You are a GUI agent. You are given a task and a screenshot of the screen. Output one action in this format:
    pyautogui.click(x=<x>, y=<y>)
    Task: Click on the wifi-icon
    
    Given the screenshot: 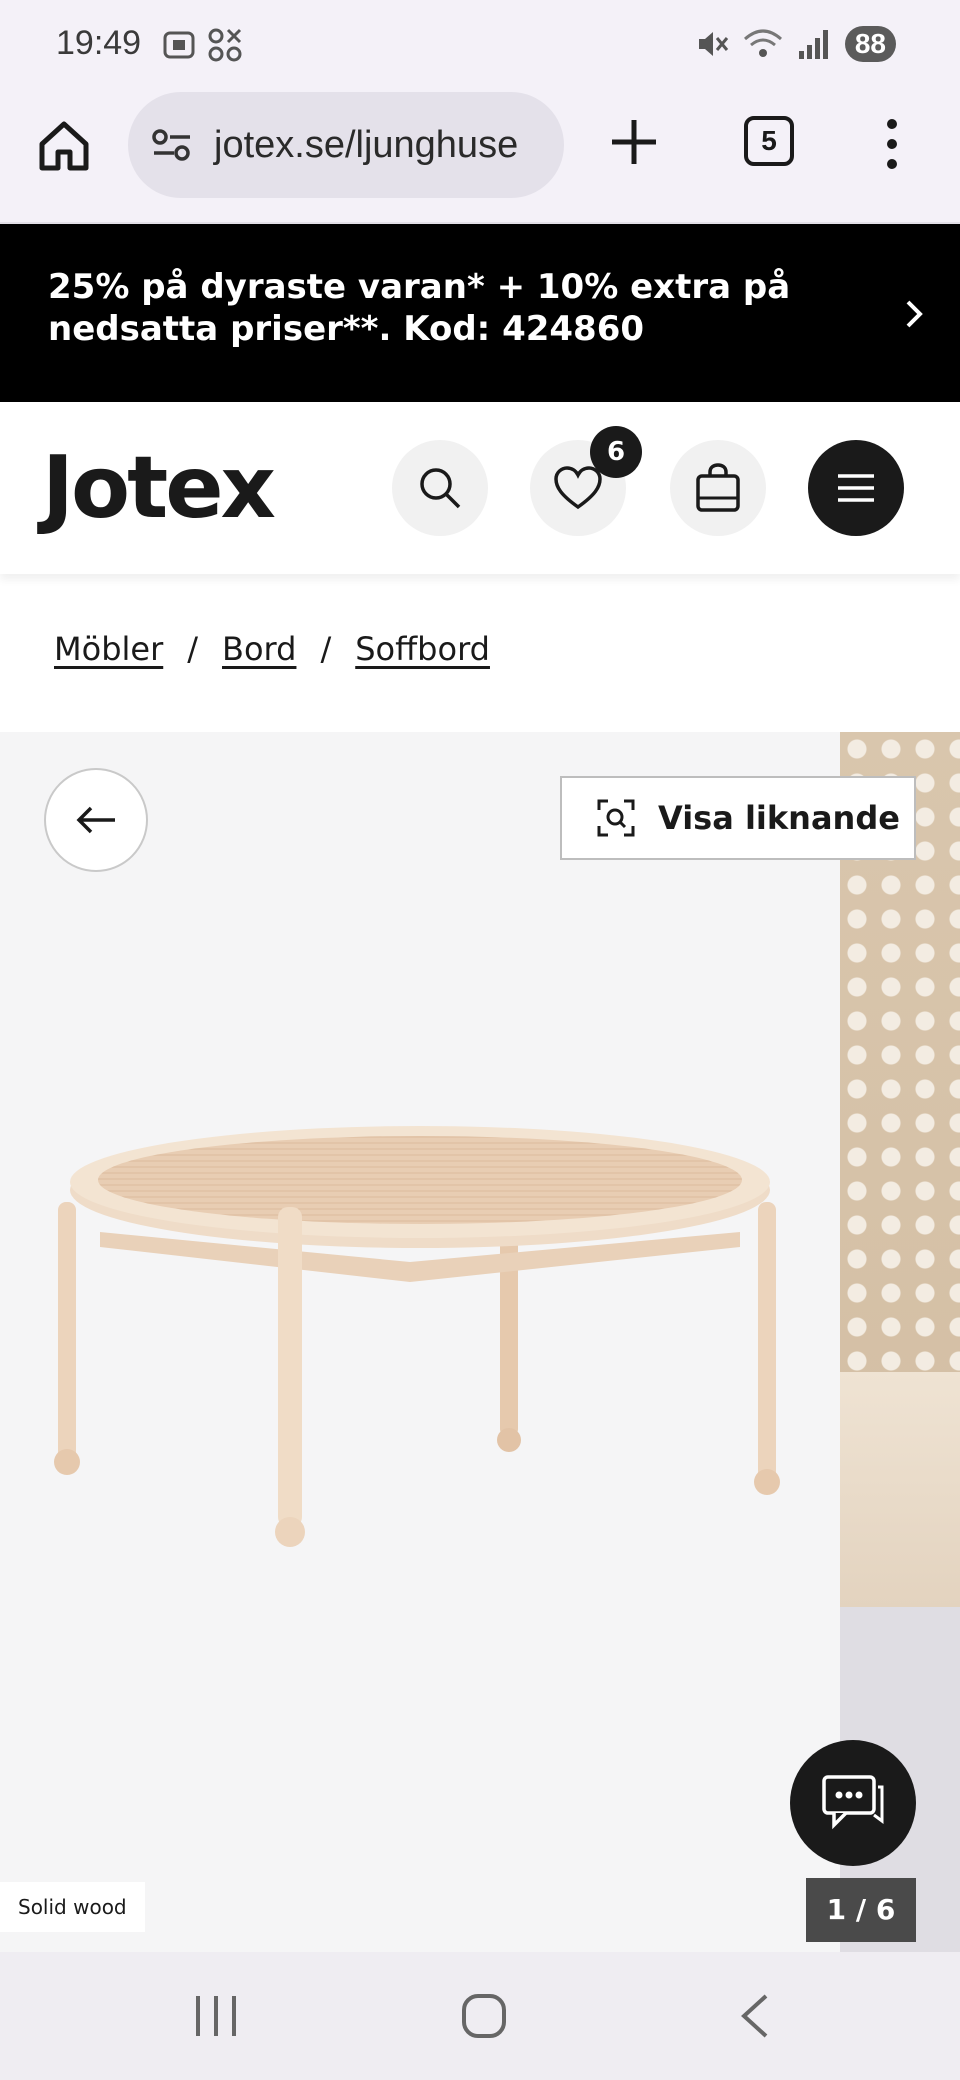 What is the action you would take?
    pyautogui.click(x=762, y=43)
    